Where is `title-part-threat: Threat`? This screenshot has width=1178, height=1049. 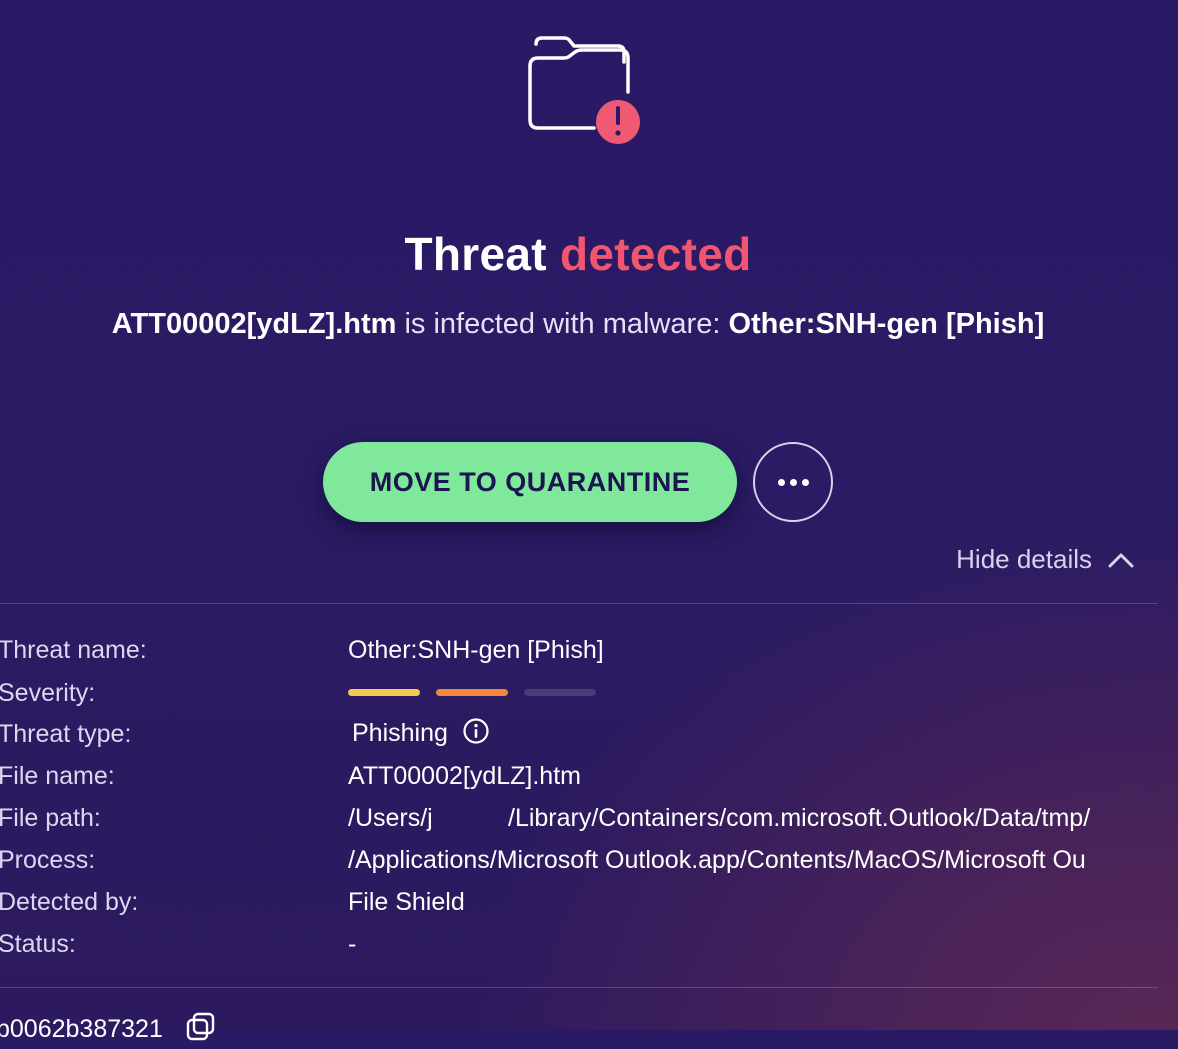
title-part-threat: Threat is located at coordinates (475, 254).